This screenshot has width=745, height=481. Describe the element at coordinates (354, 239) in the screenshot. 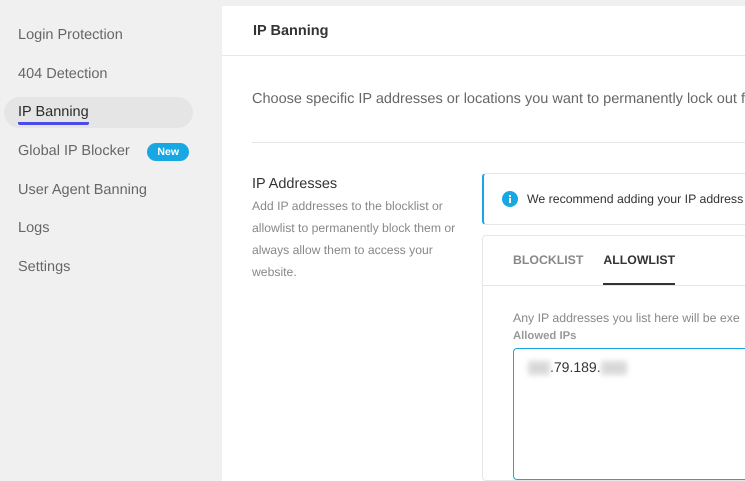

I see `section-description: Add IP addresses to the blocklist or allowlist to permanently block them or always allow them to access your website.` at that location.